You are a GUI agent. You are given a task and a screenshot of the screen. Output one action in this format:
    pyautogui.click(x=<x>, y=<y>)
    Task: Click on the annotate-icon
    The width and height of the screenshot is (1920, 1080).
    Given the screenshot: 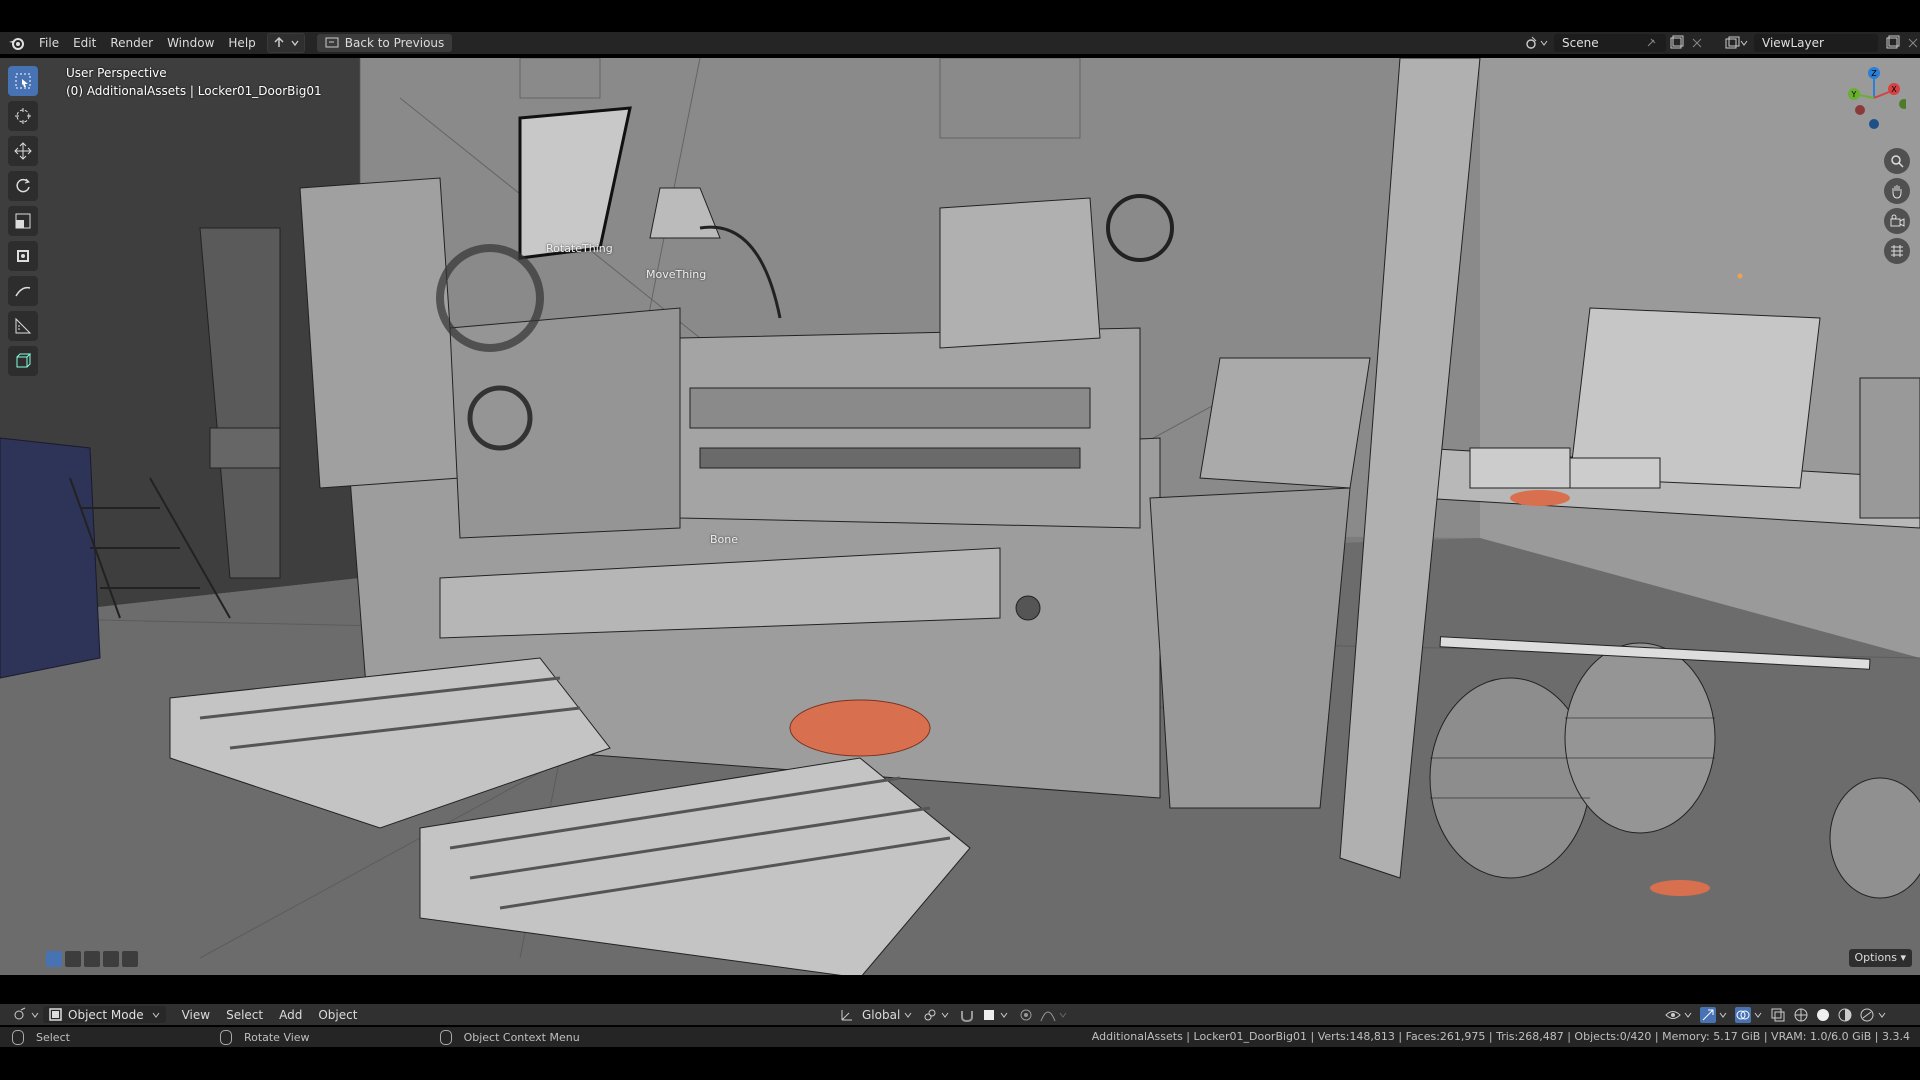 What is the action you would take?
    pyautogui.click(x=23, y=291)
    